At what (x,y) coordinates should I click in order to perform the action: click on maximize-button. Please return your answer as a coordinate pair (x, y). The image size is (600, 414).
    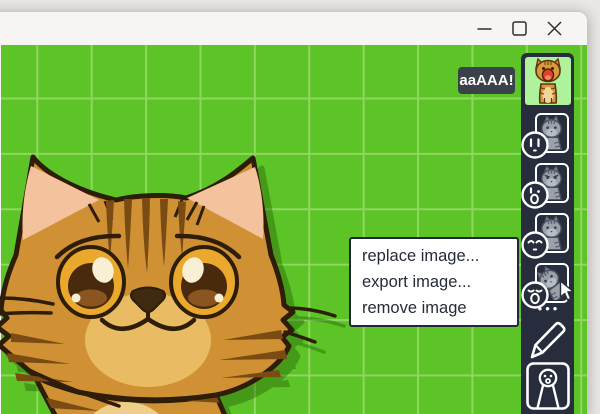
    Looking at the image, I should click on (519, 28).